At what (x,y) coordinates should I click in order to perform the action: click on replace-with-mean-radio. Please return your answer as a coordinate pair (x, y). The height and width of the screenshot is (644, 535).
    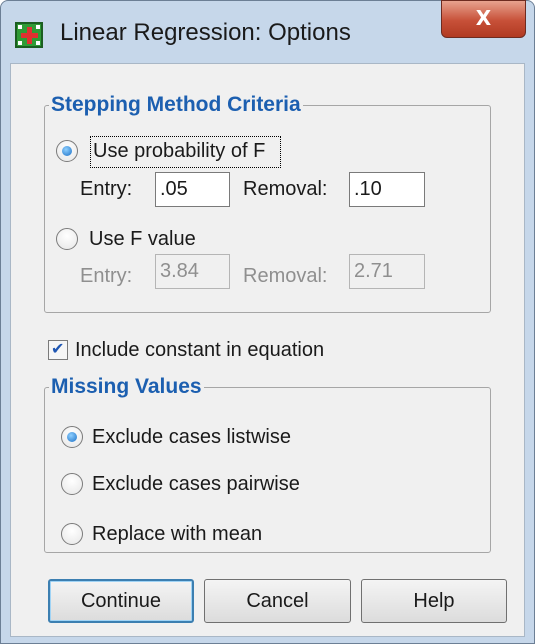
    Looking at the image, I should click on (72, 534).